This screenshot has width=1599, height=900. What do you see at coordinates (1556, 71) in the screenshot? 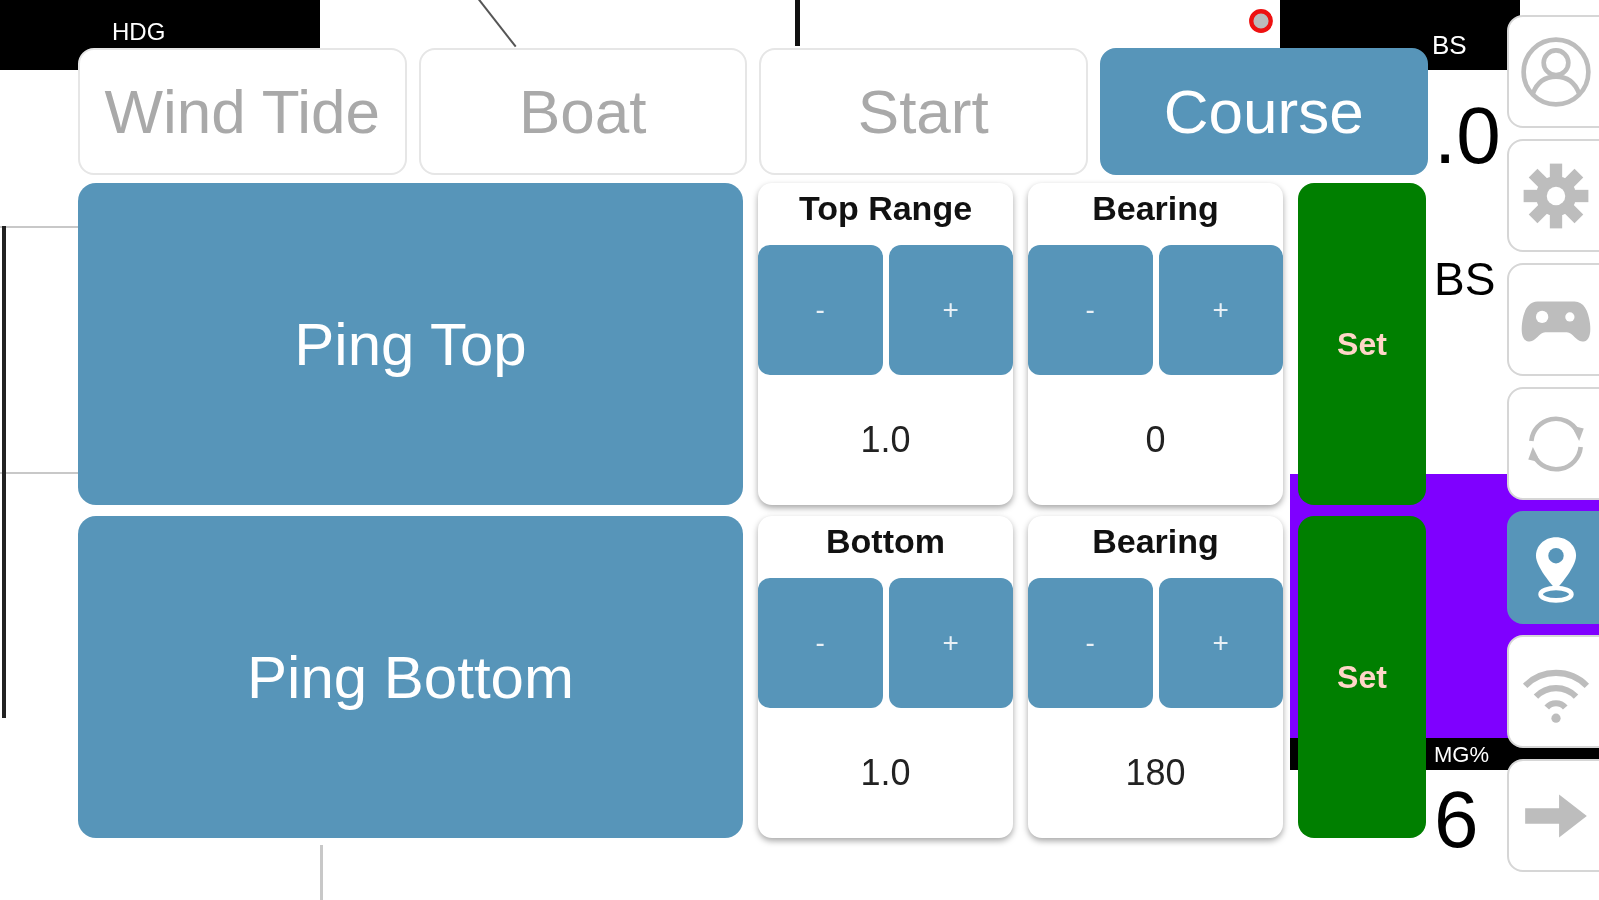
I see `user-icon` at bounding box center [1556, 71].